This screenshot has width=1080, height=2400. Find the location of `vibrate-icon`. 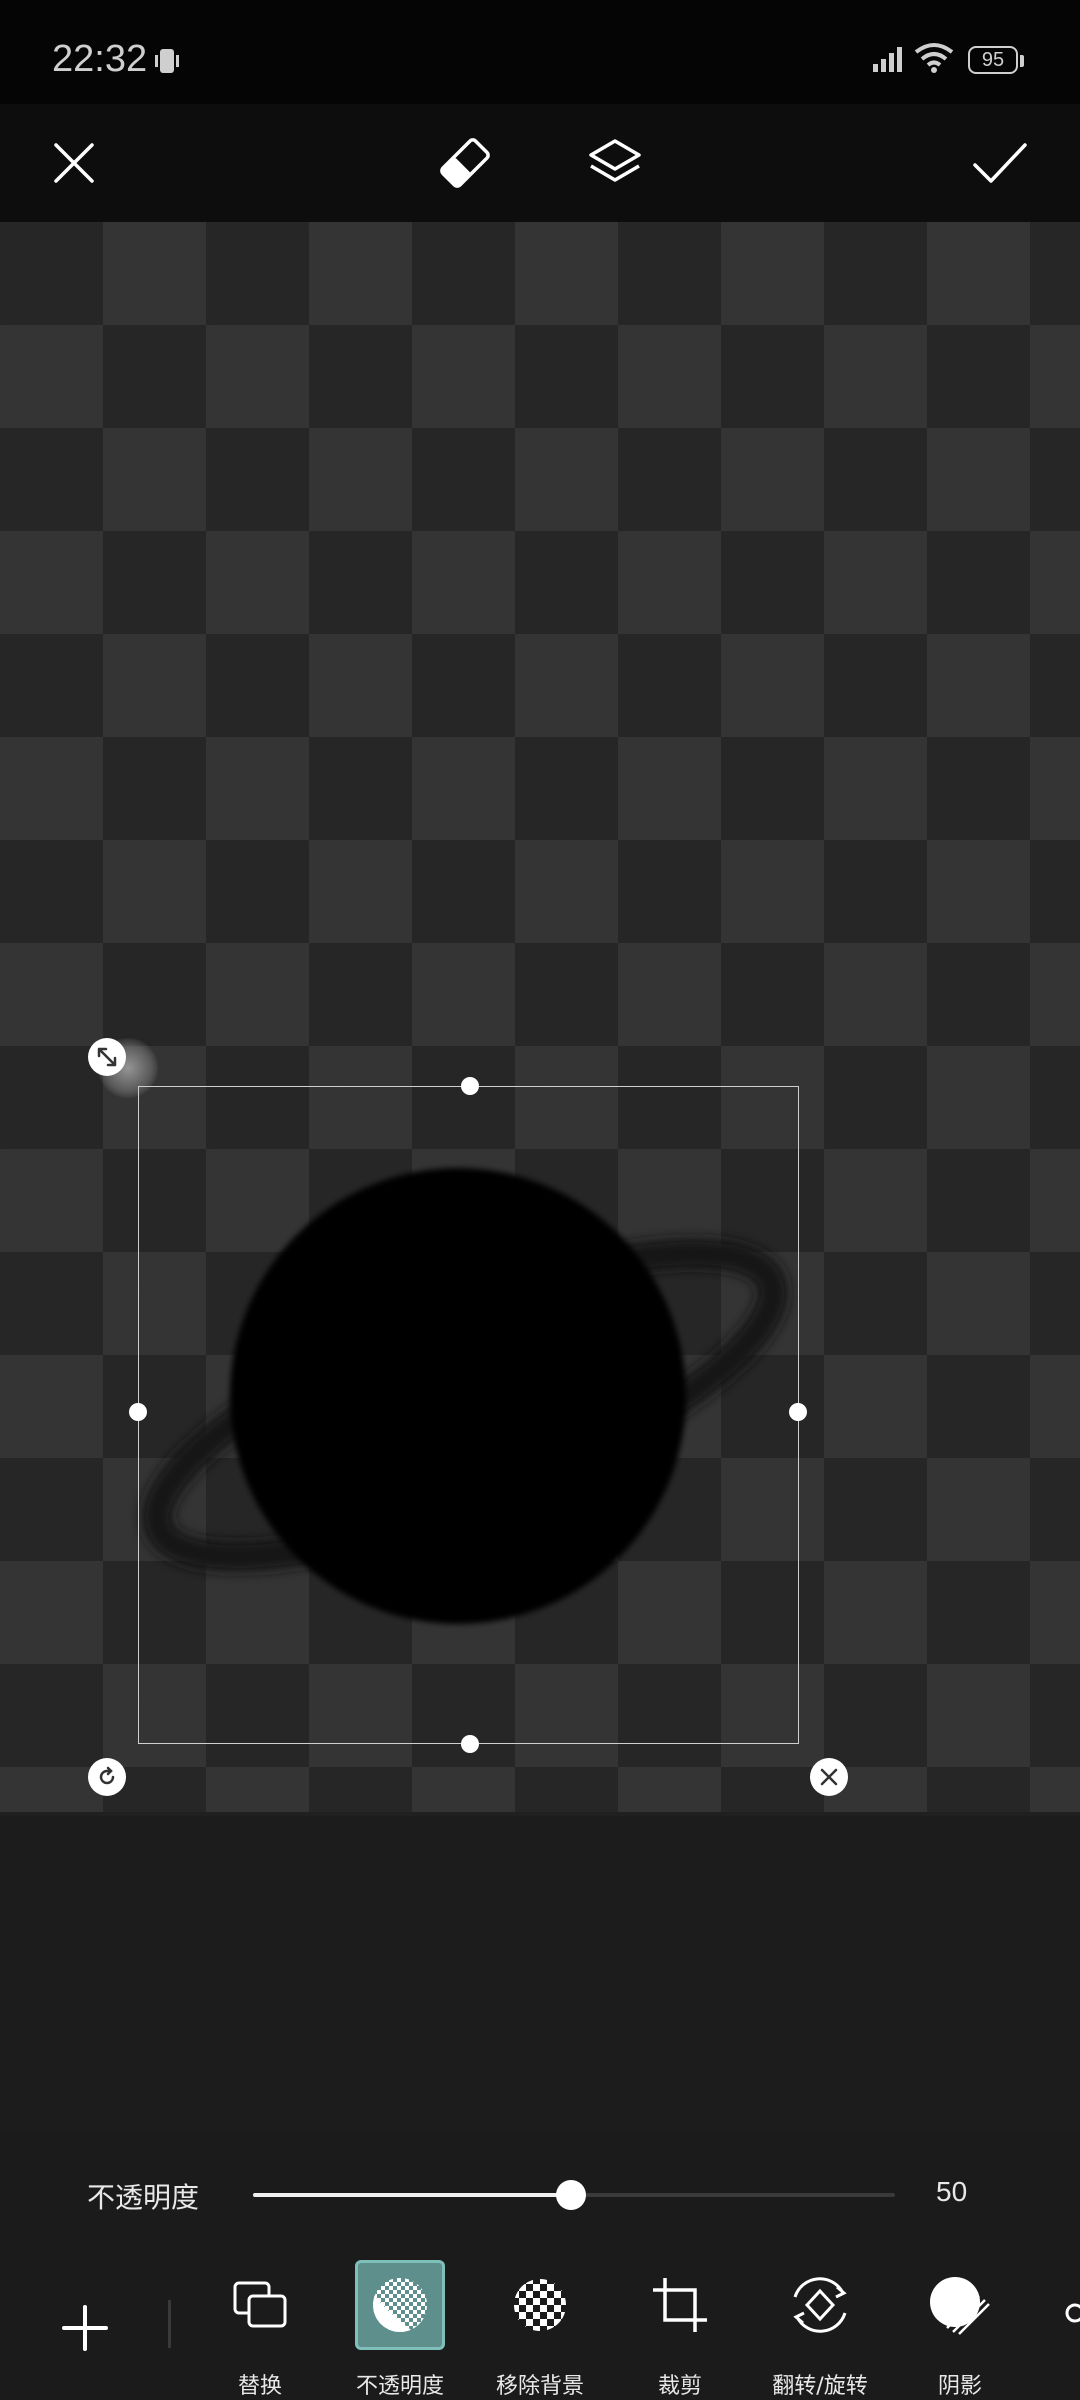

vibrate-icon is located at coordinates (167, 61).